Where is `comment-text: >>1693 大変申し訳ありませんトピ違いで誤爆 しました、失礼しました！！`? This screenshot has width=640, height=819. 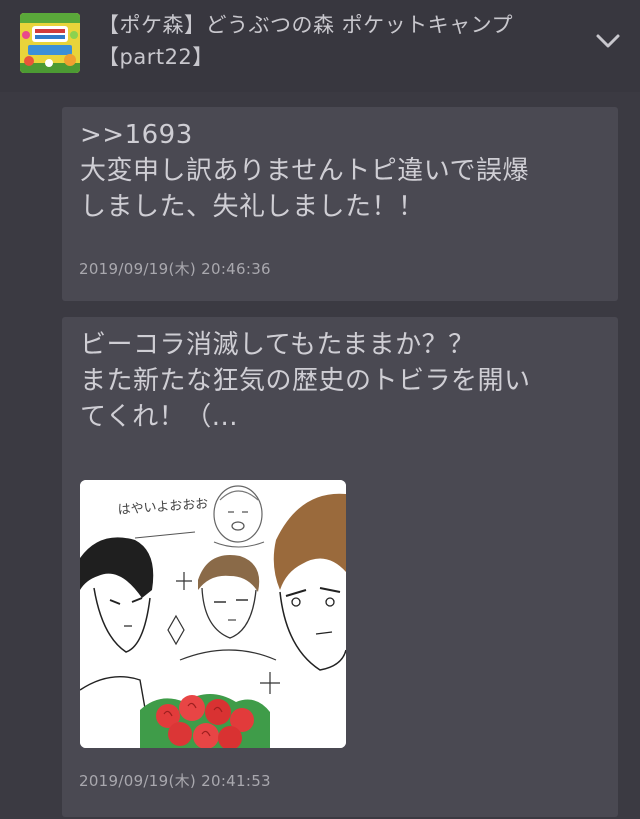
comment-text: >>1693 大変申し訳ありませんトピ違いで誤爆 しました、失礼しました！！ is located at coordinates (304, 171).